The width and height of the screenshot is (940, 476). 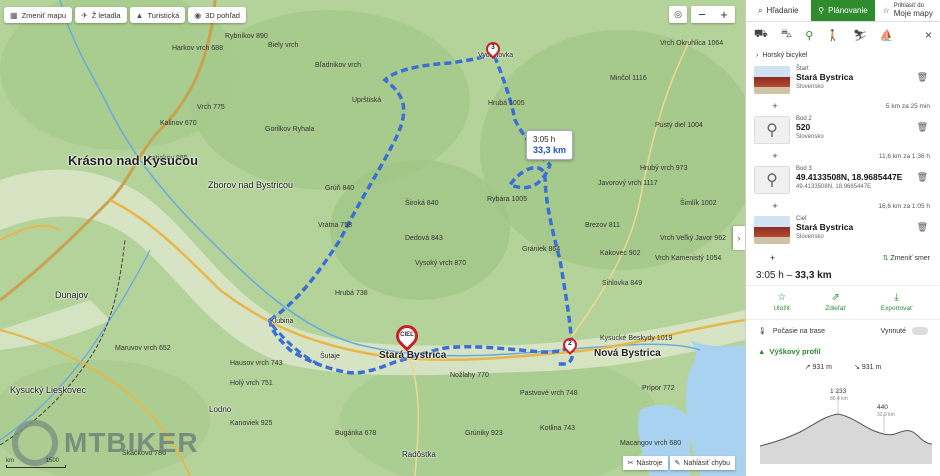 I want to click on tab-search: ⌕ Hľadanie, so click(x=778, y=10).